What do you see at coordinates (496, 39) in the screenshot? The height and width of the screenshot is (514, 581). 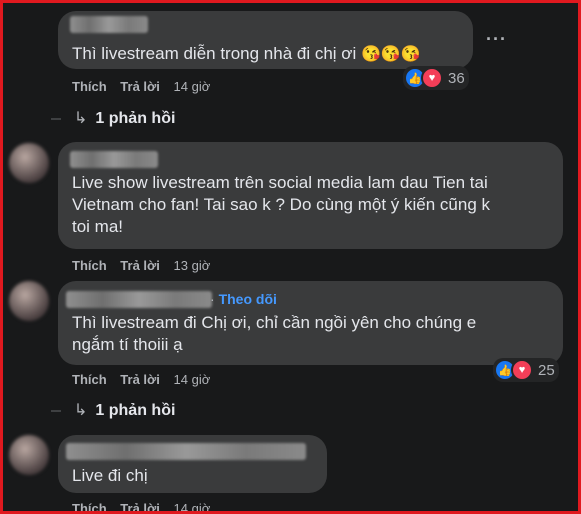 I see `more-options-icon: ···` at bounding box center [496, 39].